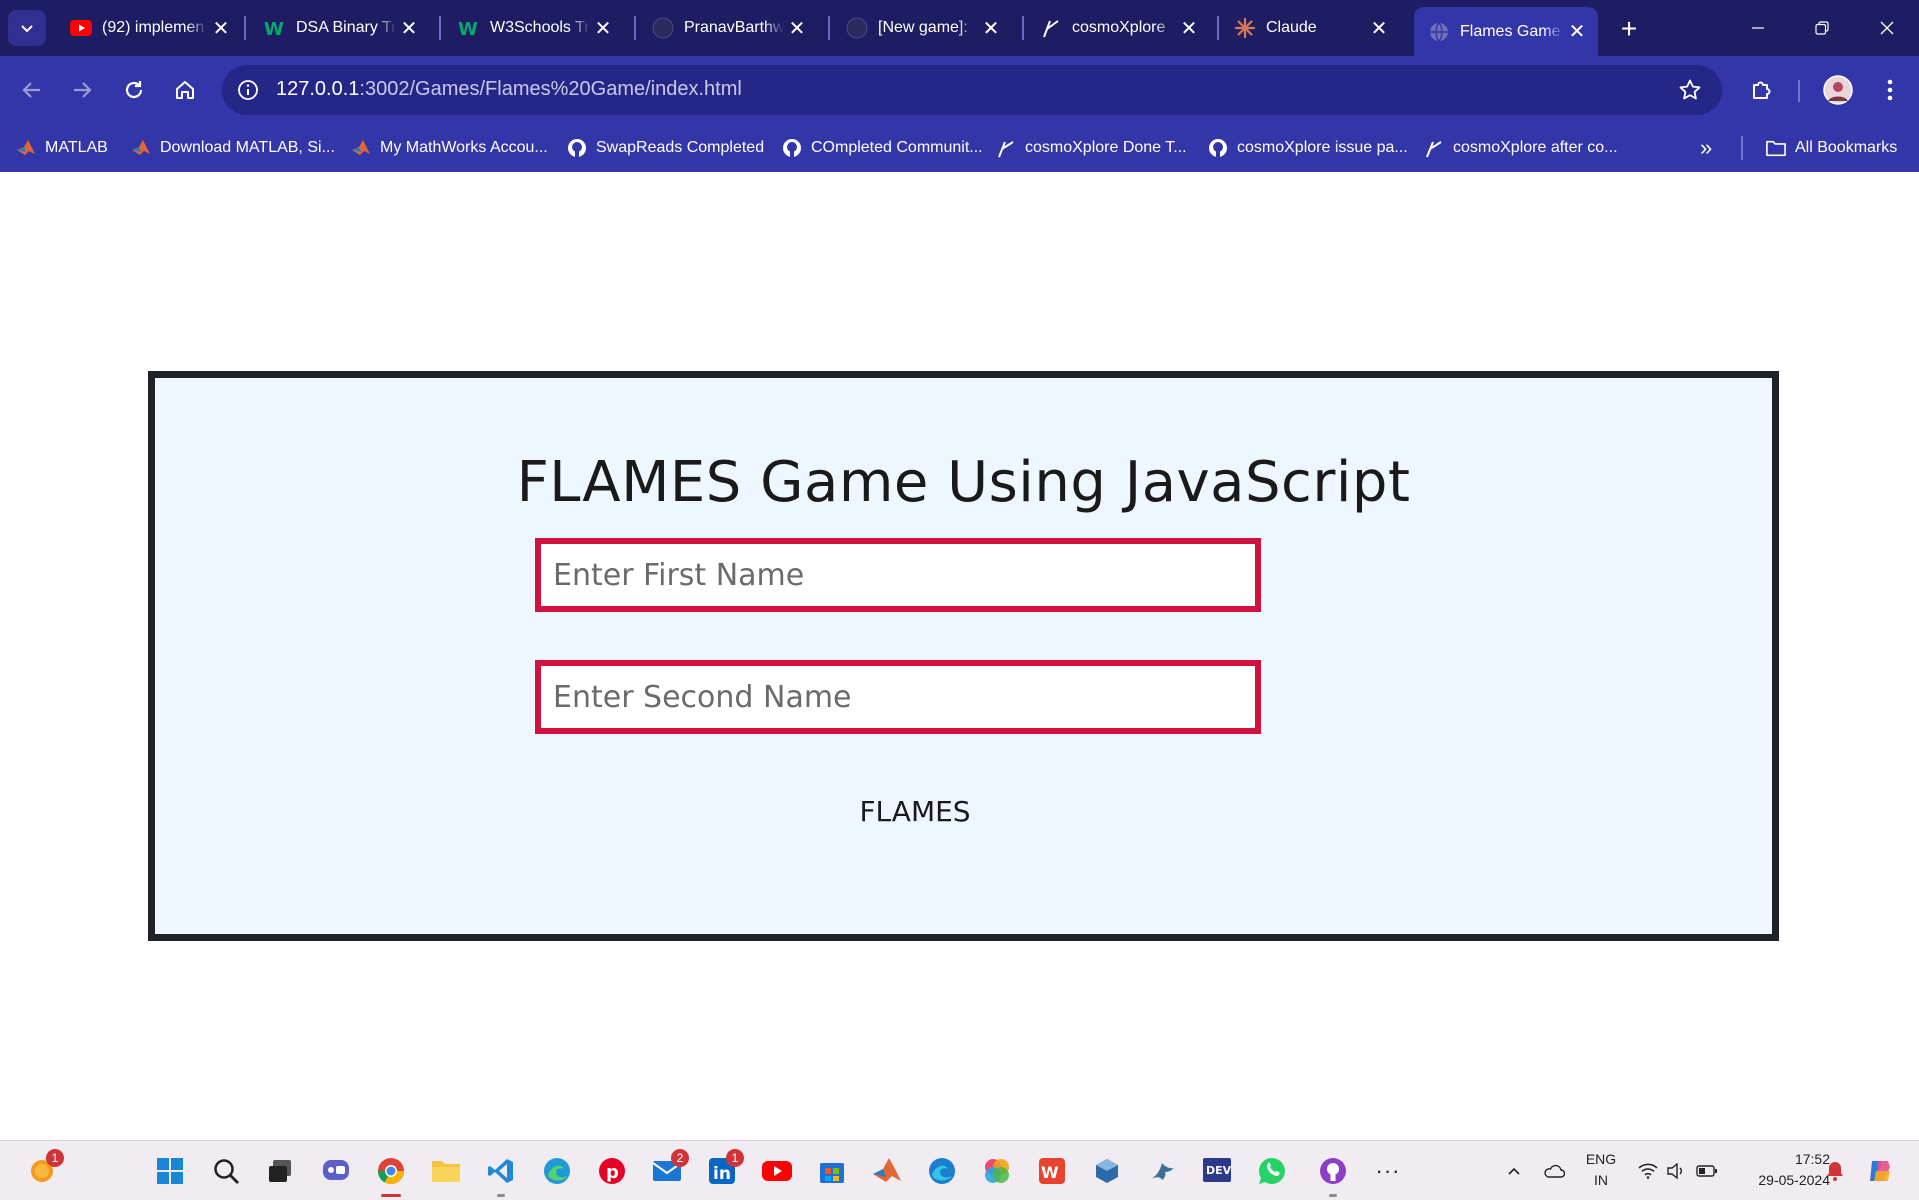 This screenshot has width=1919, height=1200. What do you see at coordinates (1648, 1170) in the screenshot?
I see `wifi-button` at bounding box center [1648, 1170].